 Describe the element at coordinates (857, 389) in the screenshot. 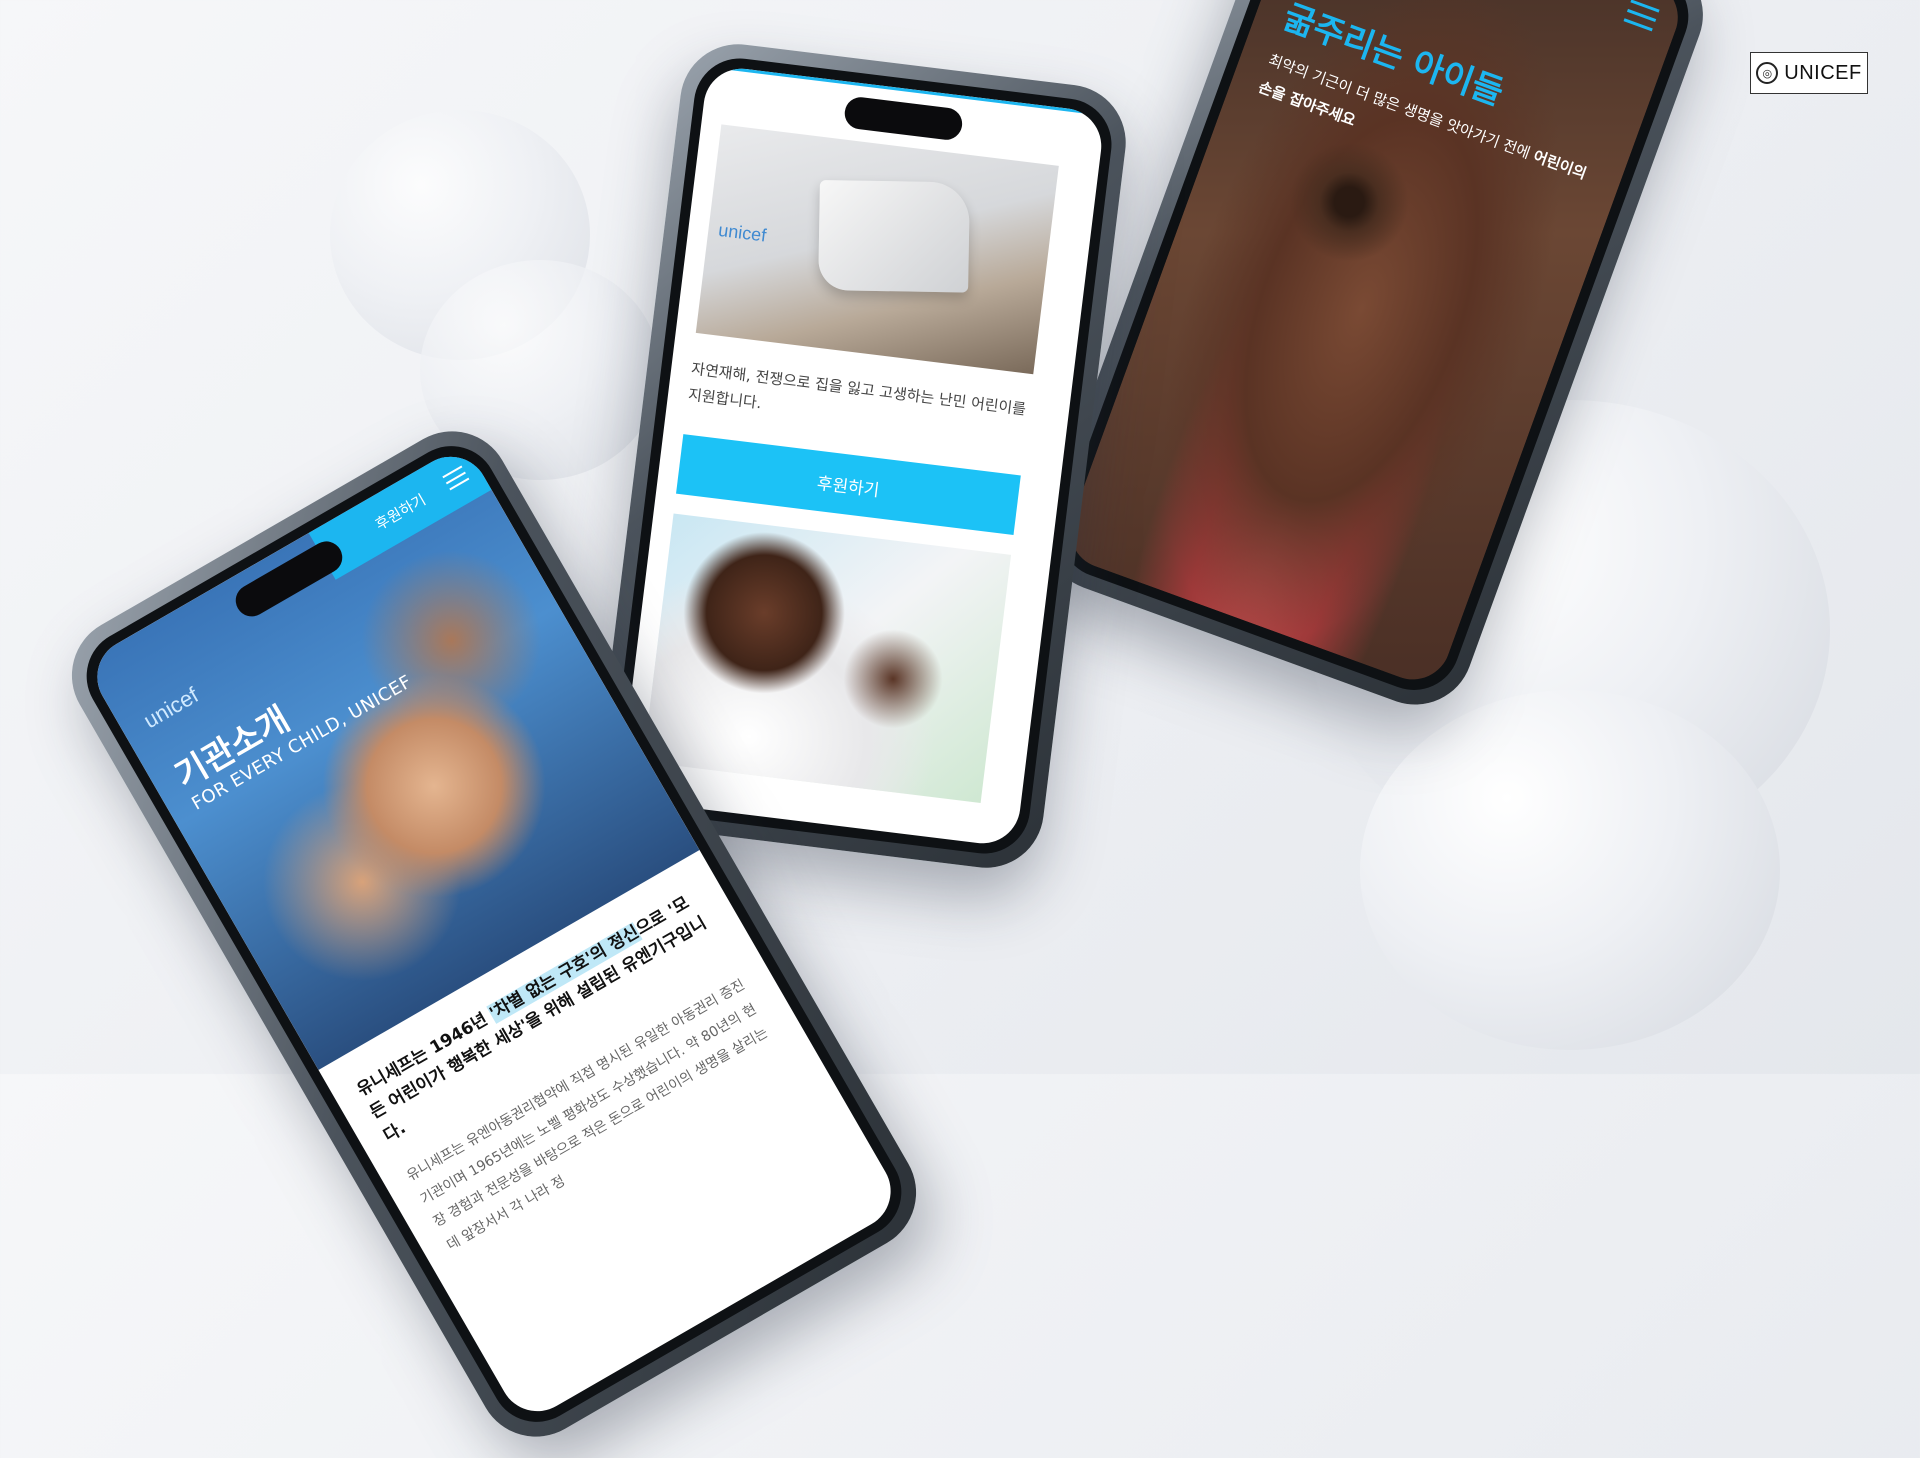

I see `refugee-description: 자연재해, 전쟁으로 집을 잃고 고생하는 난민 어린이를 지원합니다.` at that location.